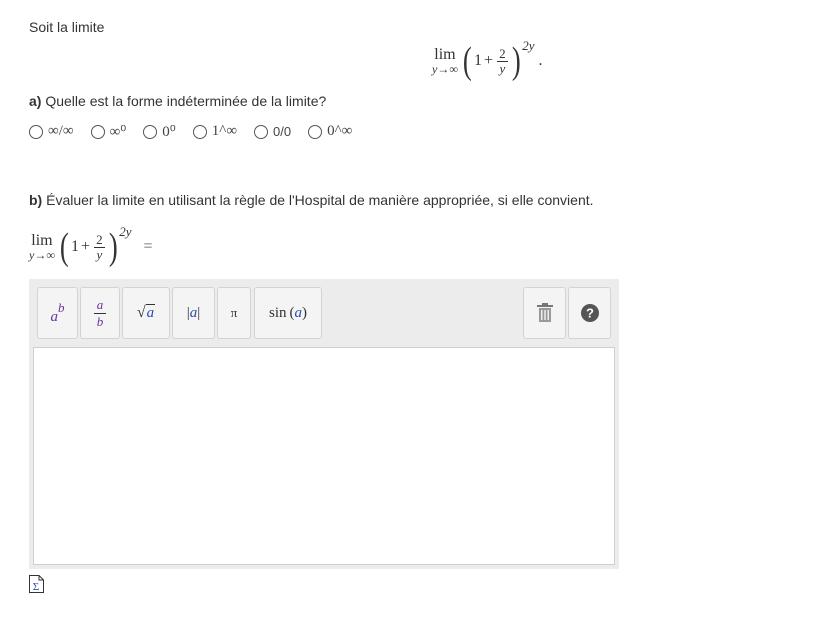 The image size is (840, 626). I want to click on choice-label: 0⁰, so click(169, 132).